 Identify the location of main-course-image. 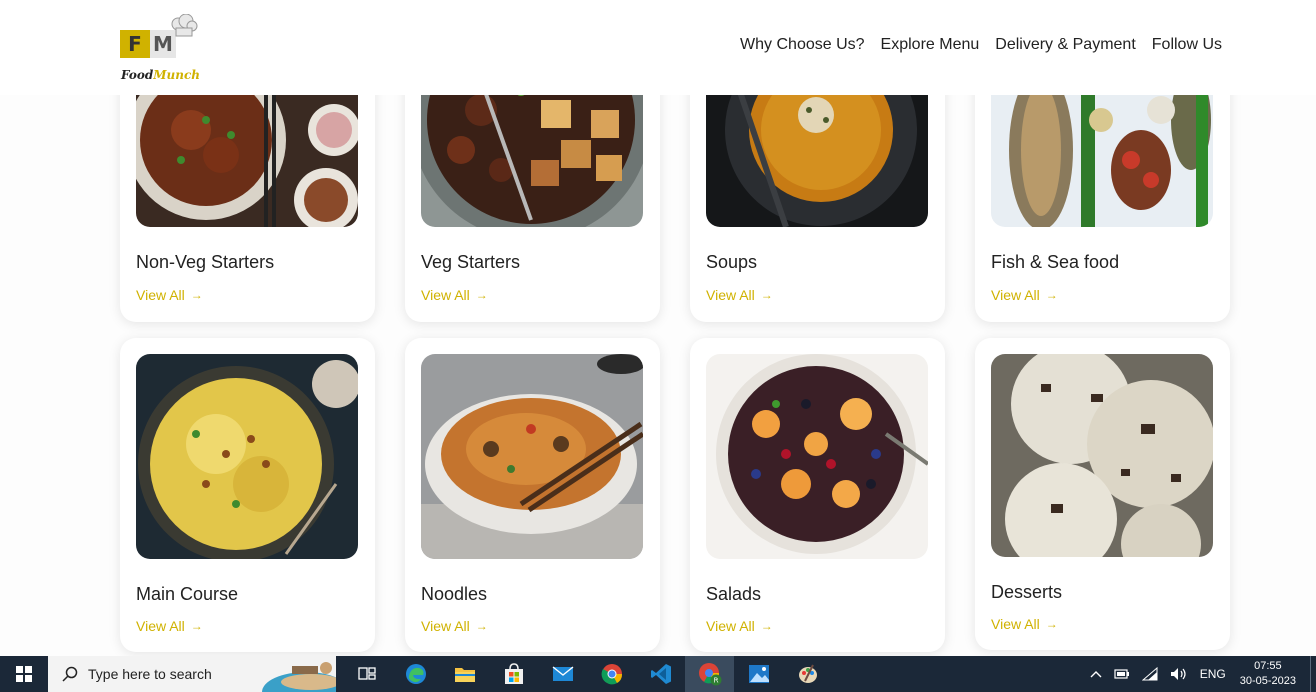
(247, 456).